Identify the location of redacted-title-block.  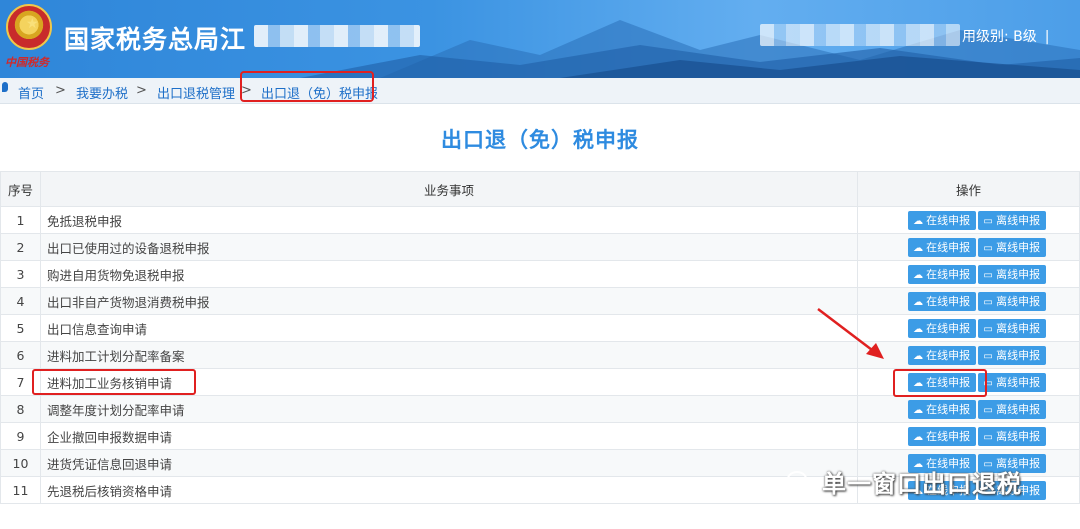
(337, 36).